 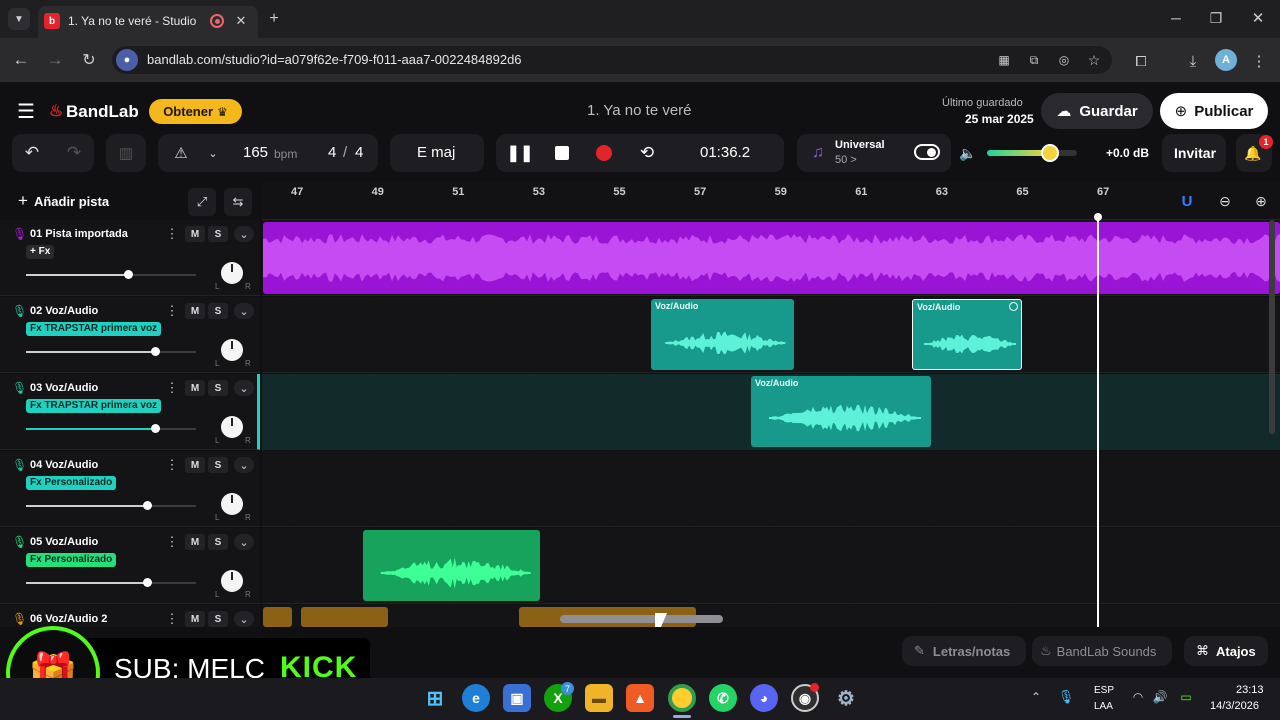 I want to click on windows-start-icon: ⊞, so click(x=435, y=698).